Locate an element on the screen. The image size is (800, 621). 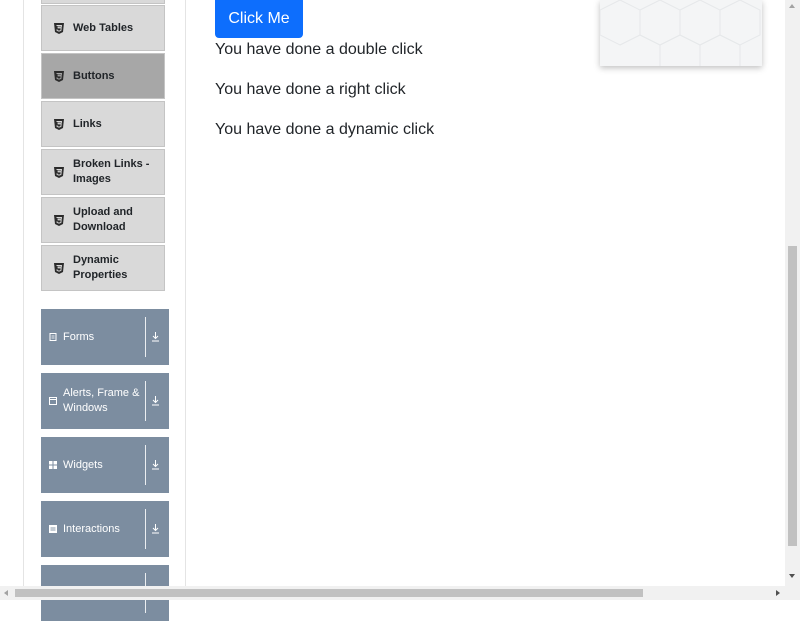
horizontal-scrollbar is located at coordinates (400, 593).